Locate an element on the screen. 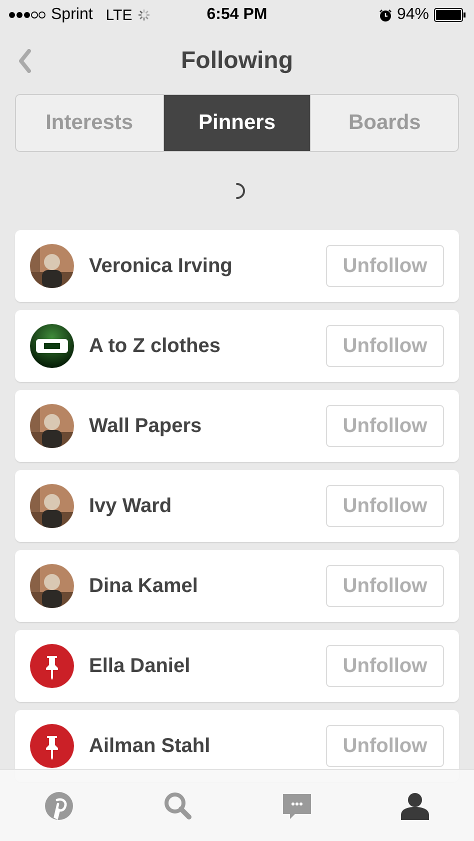 Image resolution: width=474 pixels, height=841 pixels. pinterest-icon is located at coordinates (59, 805).